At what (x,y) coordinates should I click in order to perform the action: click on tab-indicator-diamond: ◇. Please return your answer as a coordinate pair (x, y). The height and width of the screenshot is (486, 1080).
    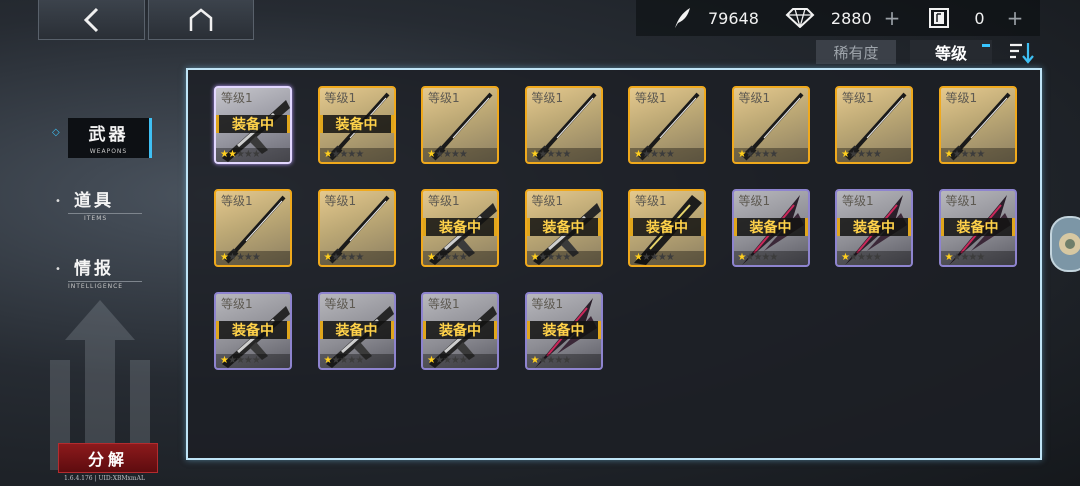
    Looking at the image, I should click on (56, 132).